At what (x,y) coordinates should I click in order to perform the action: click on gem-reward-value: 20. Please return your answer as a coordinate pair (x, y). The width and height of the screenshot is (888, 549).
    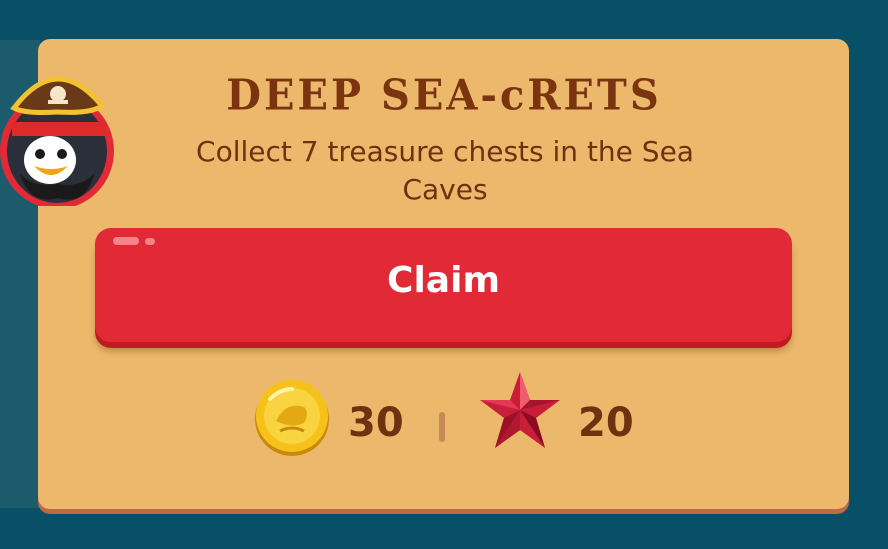
    Looking at the image, I should click on (606, 423).